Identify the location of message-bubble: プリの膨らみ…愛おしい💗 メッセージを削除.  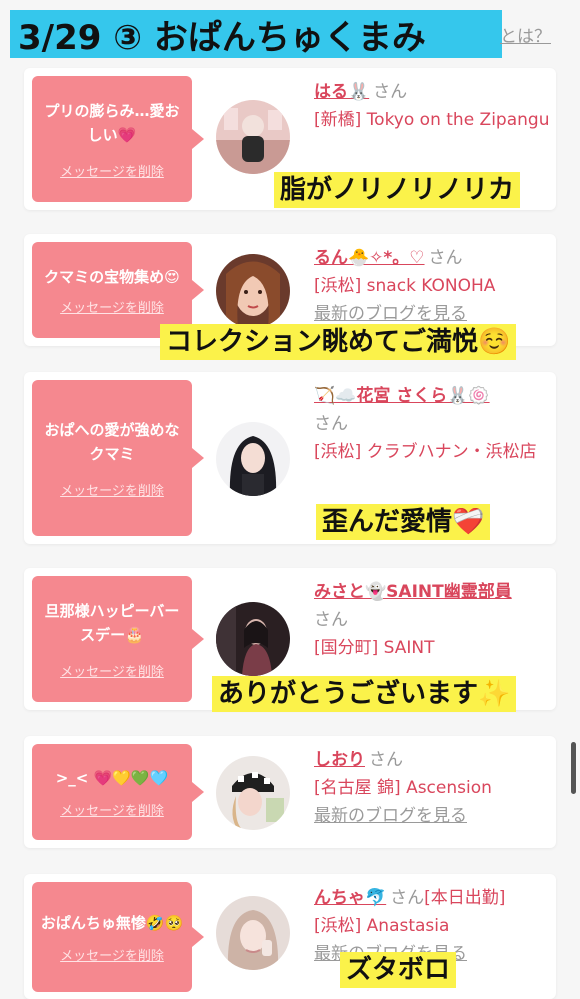
(118, 139).